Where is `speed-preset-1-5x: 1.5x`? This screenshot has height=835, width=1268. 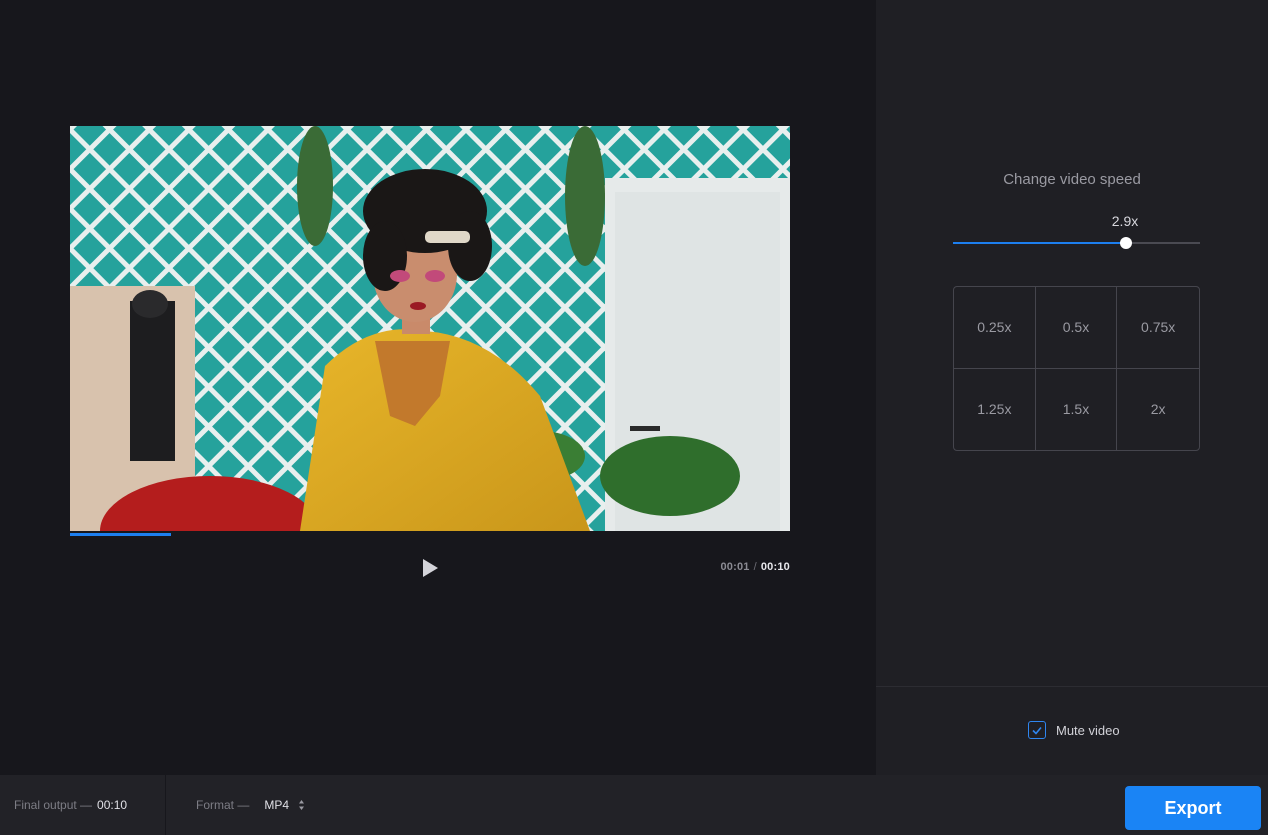 speed-preset-1-5x: 1.5x is located at coordinates (1077, 409).